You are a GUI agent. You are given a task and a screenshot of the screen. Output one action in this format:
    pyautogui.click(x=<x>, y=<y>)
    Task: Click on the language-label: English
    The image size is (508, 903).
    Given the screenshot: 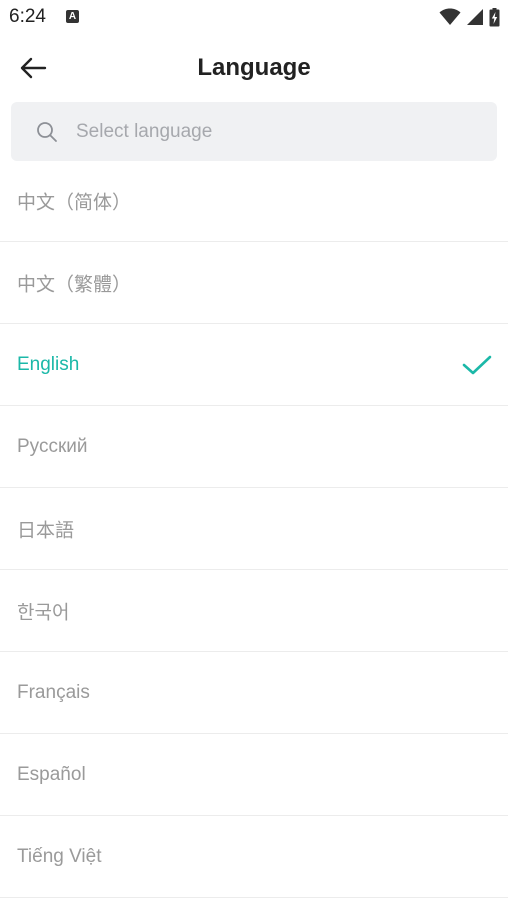 What is the action you would take?
    pyautogui.click(x=48, y=364)
    